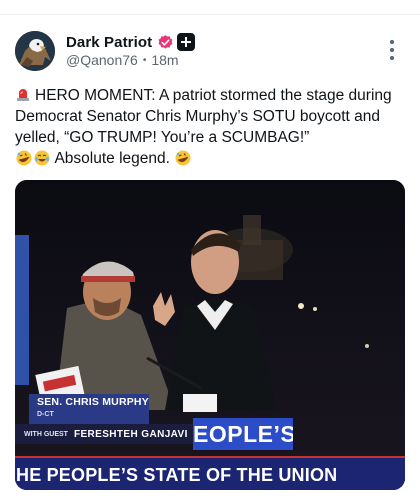  Describe the element at coordinates (42, 158) in the screenshot. I see `tears-of-joy-emoji-icon` at that location.